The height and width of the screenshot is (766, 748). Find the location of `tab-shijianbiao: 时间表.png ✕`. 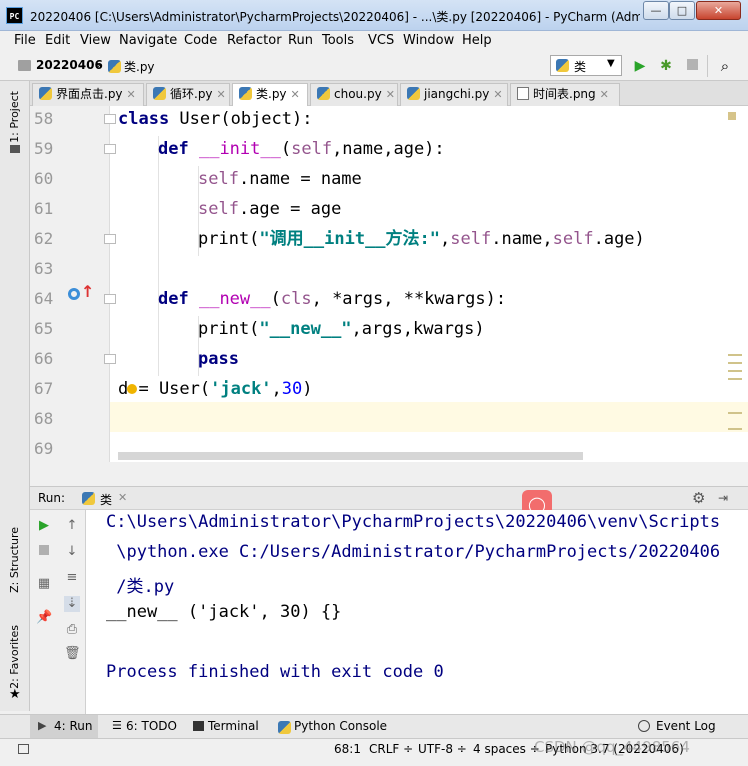

tab-shijianbiao: 时间表.png ✕ is located at coordinates (565, 94).